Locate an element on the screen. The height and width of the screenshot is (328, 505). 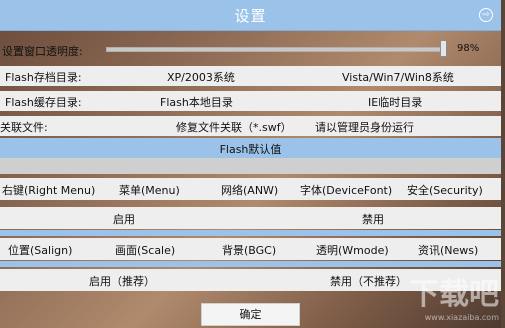
close-icon: ⇨ is located at coordinates (486, 15).